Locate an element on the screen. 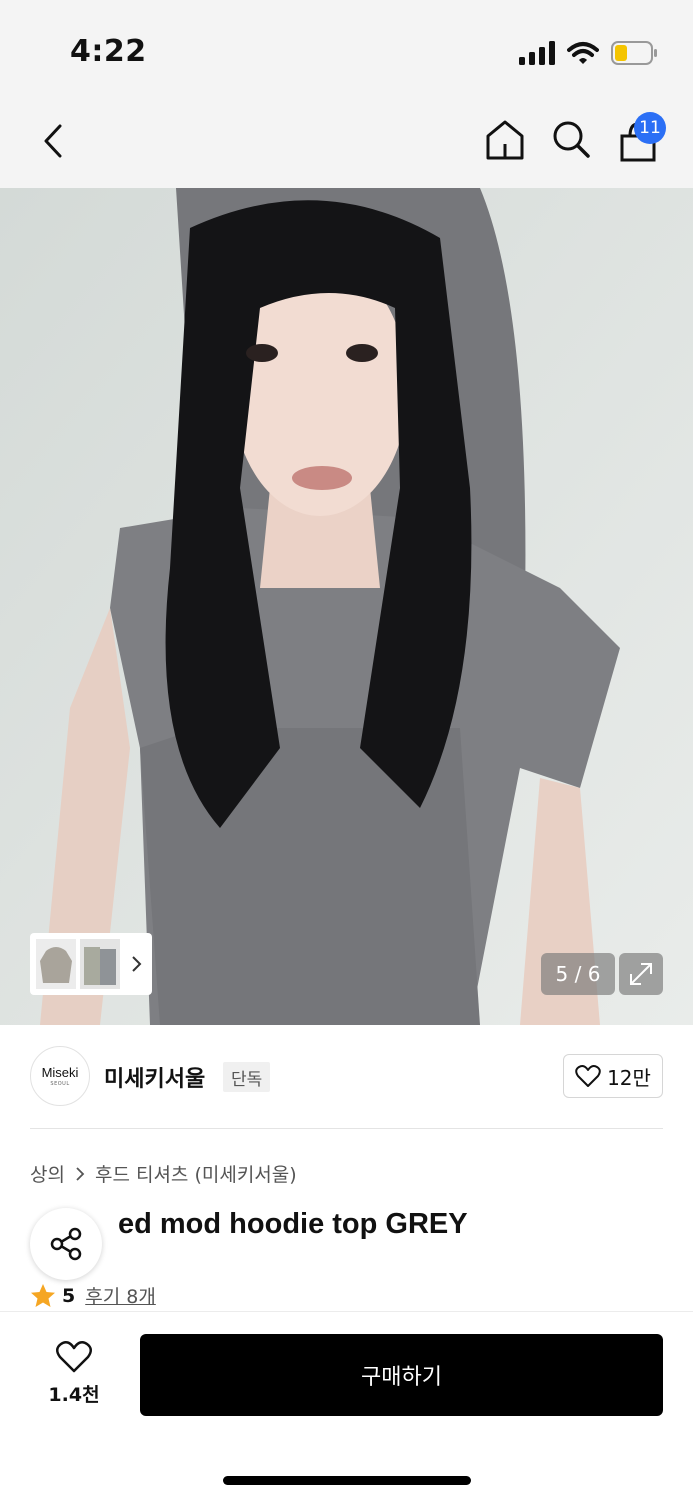  reviews-link: 후기 8개 is located at coordinates (120, 1295).